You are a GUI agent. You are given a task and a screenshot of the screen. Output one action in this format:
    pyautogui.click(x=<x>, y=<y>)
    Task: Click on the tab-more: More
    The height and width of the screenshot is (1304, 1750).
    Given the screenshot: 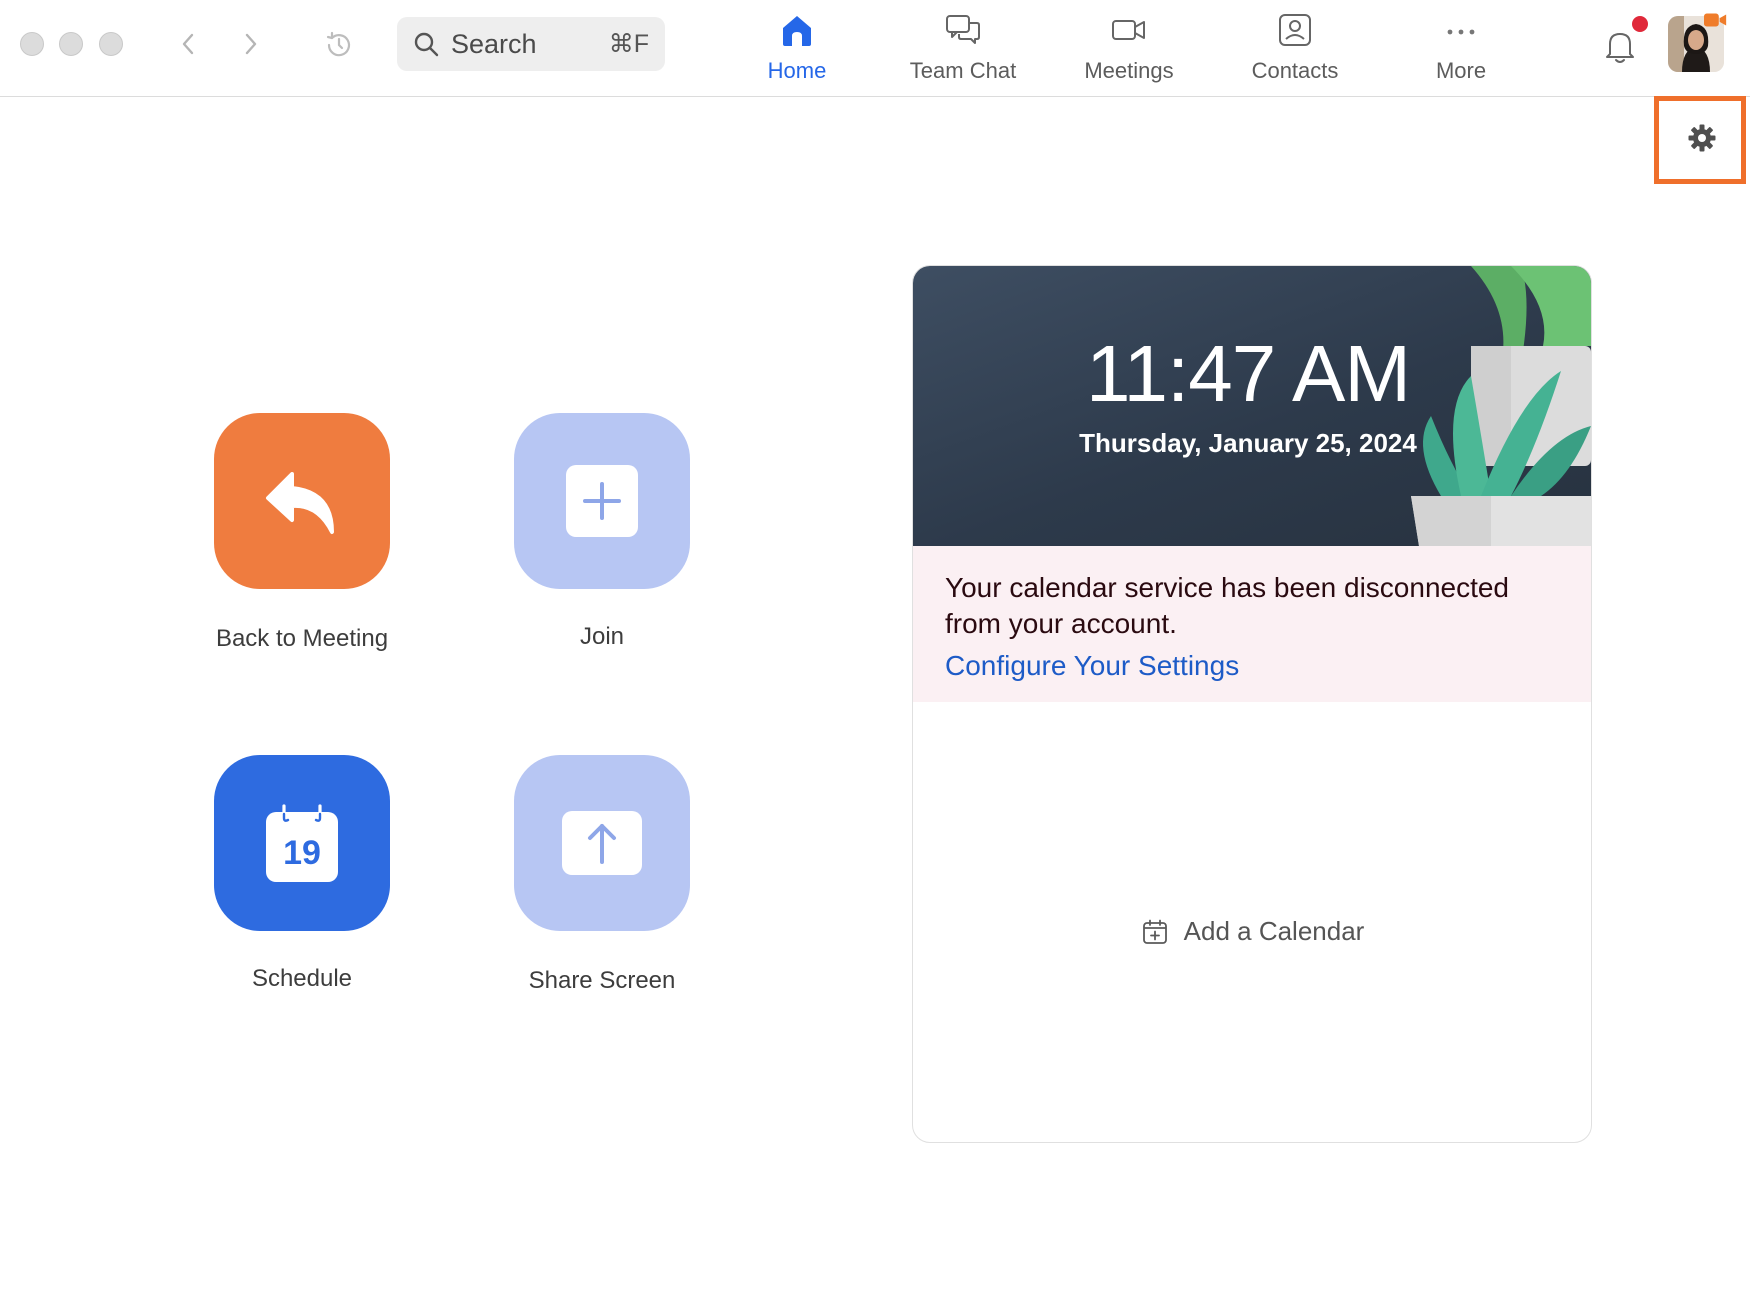 What is the action you would take?
    pyautogui.click(x=1461, y=48)
    